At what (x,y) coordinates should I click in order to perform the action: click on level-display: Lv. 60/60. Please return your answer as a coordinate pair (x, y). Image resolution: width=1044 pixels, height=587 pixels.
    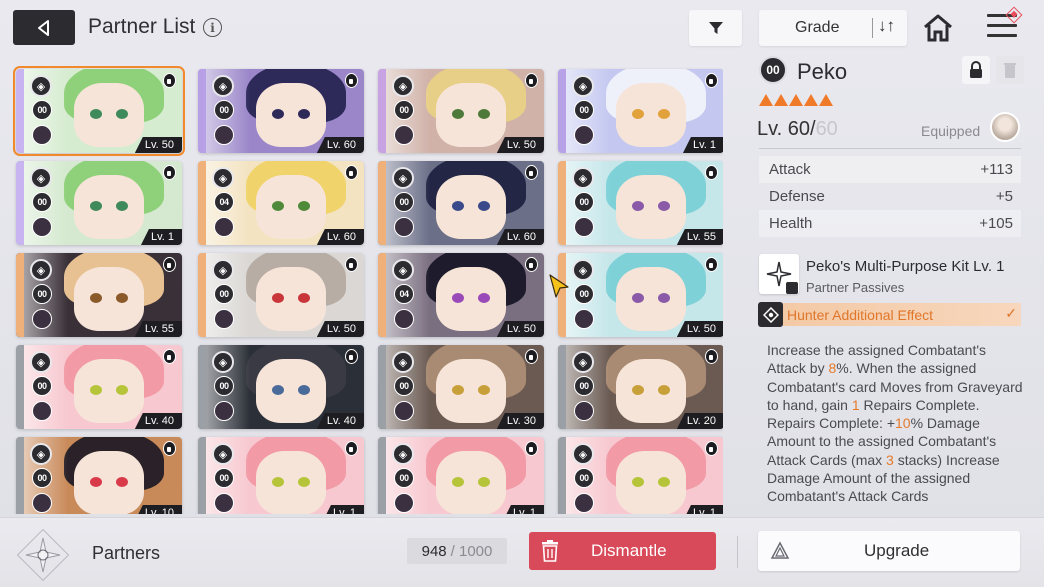
    Looking at the image, I should click on (797, 129).